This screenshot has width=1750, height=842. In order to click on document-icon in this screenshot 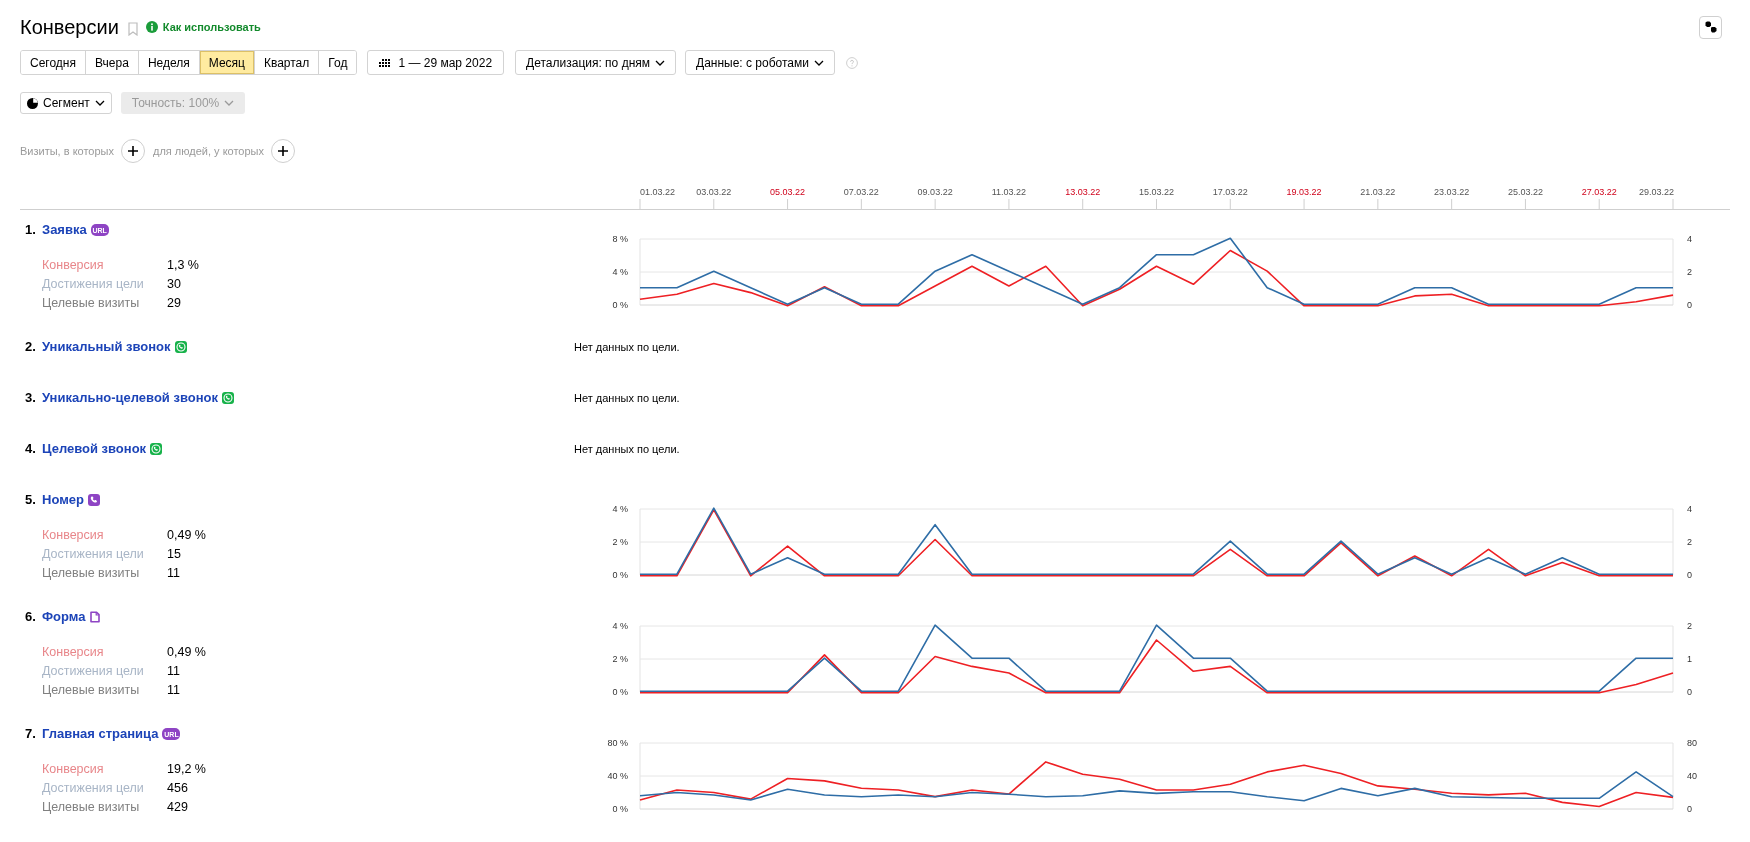, I will do `click(95, 617)`.